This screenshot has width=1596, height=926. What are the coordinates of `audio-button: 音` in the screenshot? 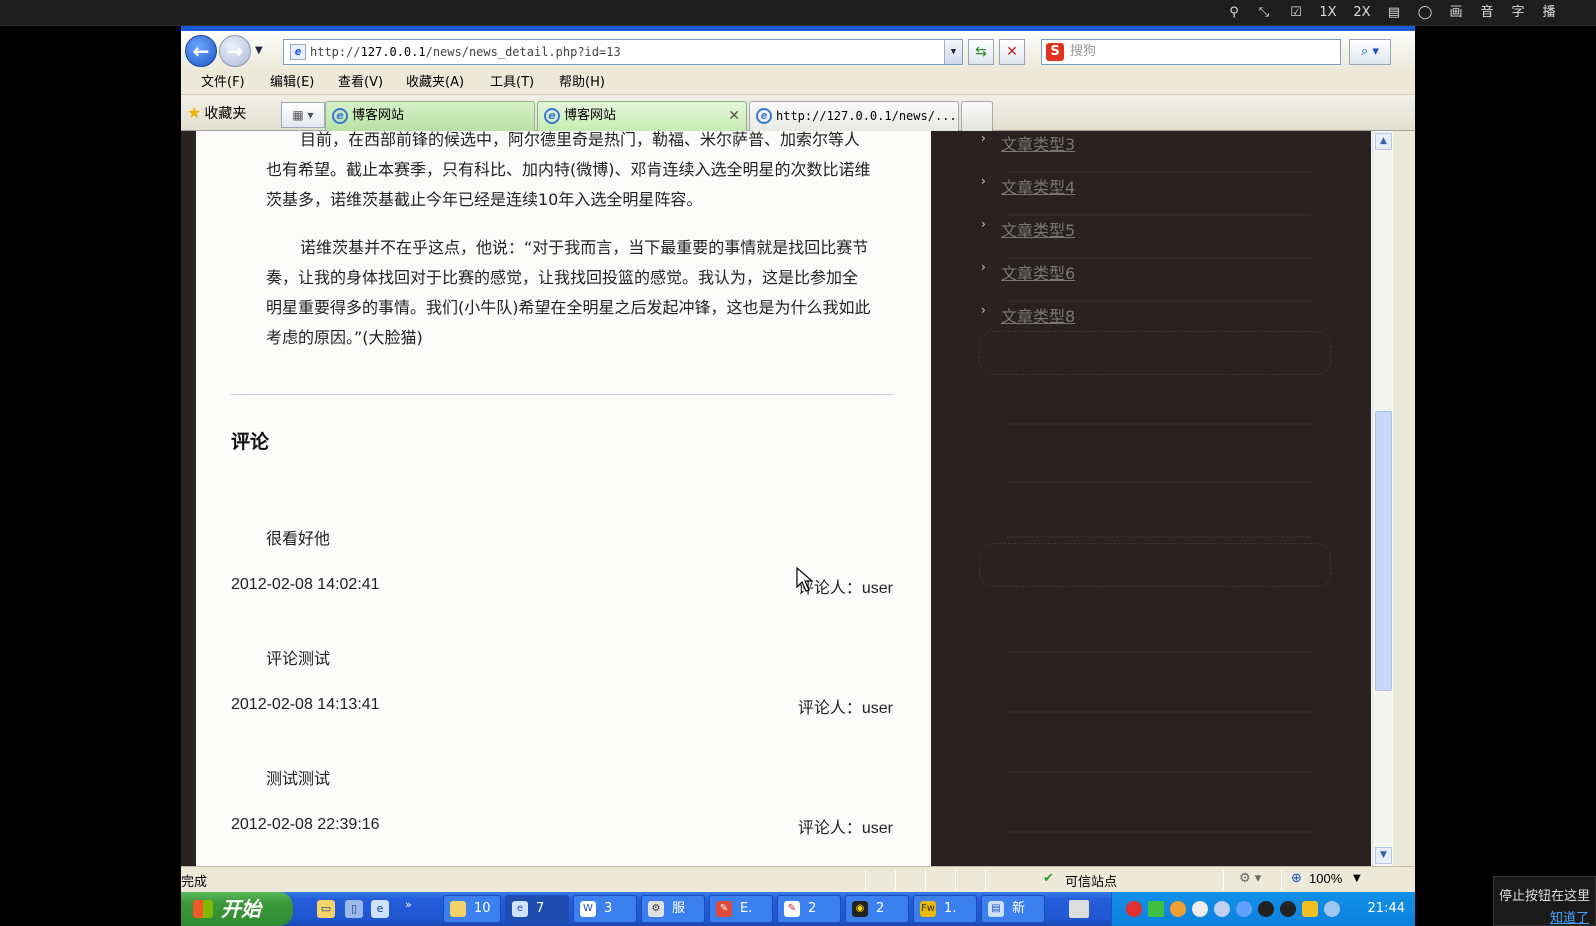 It's located at (1487, 13).